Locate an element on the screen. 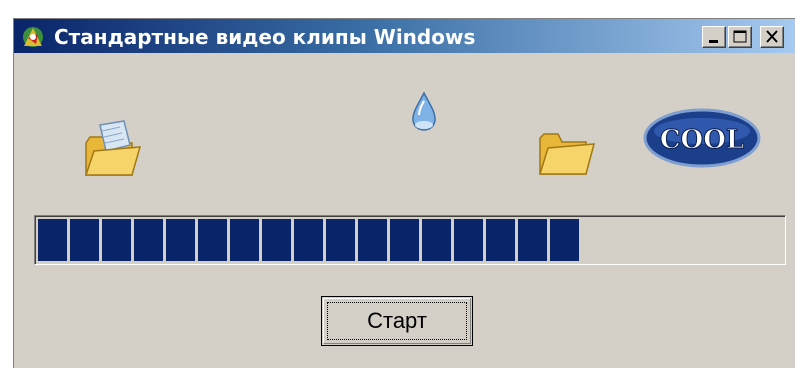 The width and height of the screenshot is (795, 368). open-folder-icon is located at coordinates (113, 148).